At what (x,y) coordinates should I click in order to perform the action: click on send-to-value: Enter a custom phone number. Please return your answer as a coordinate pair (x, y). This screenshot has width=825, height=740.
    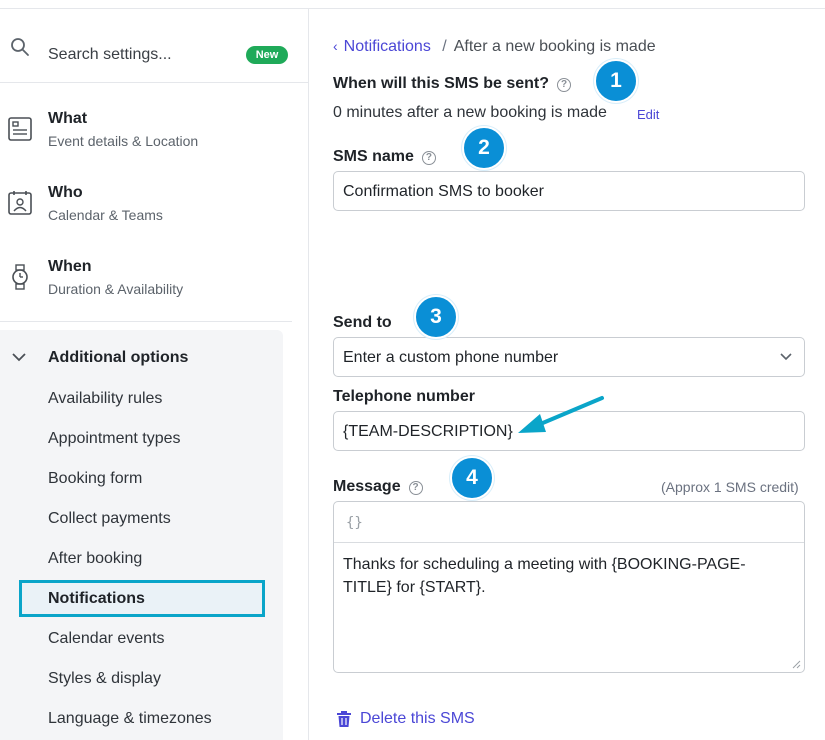
    Looking at the image, I should click on (451, 357).